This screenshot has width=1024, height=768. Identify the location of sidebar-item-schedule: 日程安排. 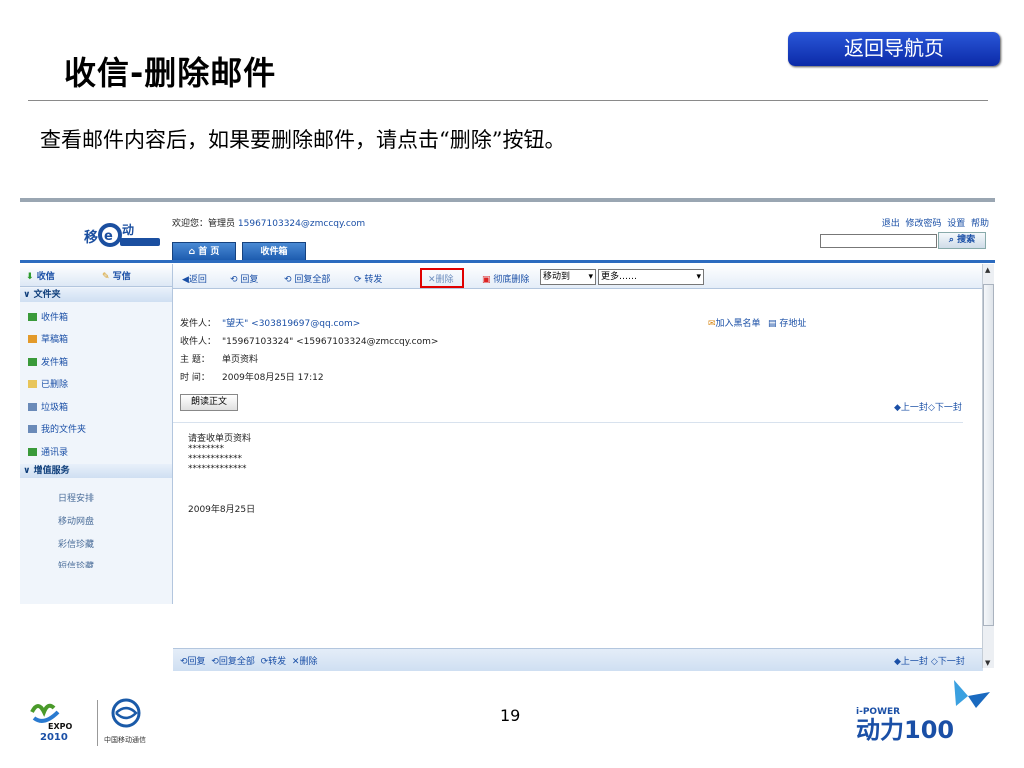
(76, 497).